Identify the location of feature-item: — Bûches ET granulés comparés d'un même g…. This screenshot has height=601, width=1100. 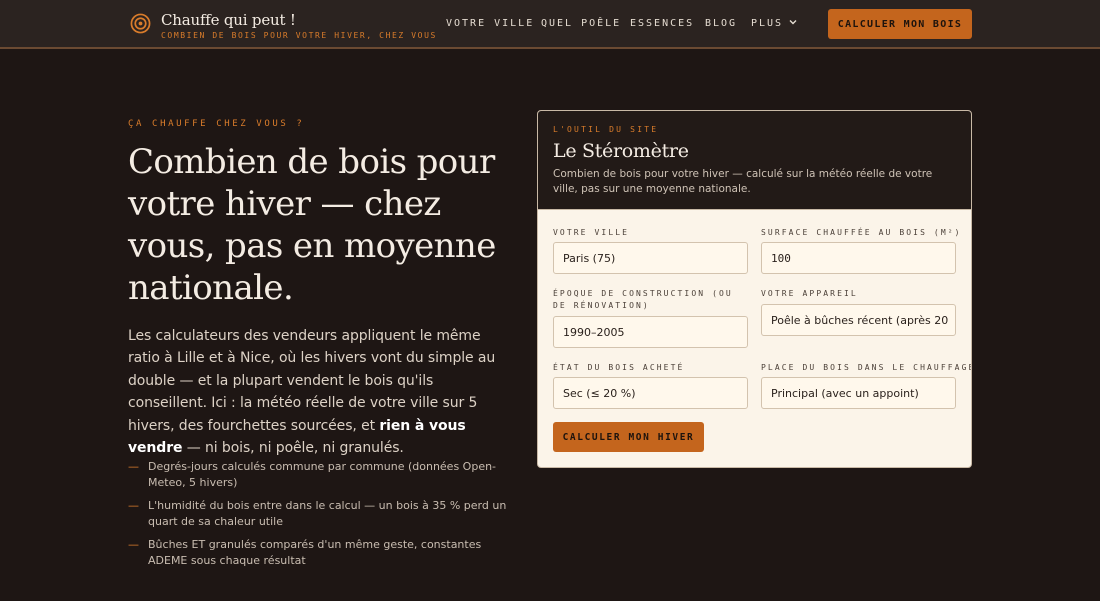
(320, 552).